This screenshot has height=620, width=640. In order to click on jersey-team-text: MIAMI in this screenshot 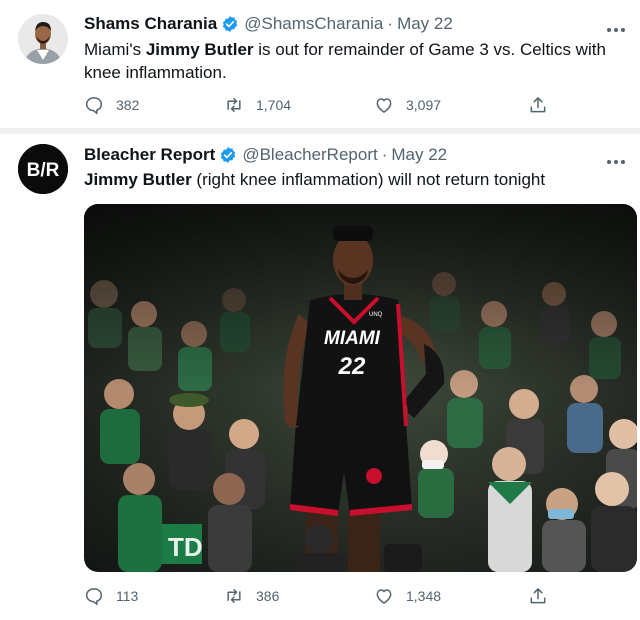, I will do `click(352, 338)`.